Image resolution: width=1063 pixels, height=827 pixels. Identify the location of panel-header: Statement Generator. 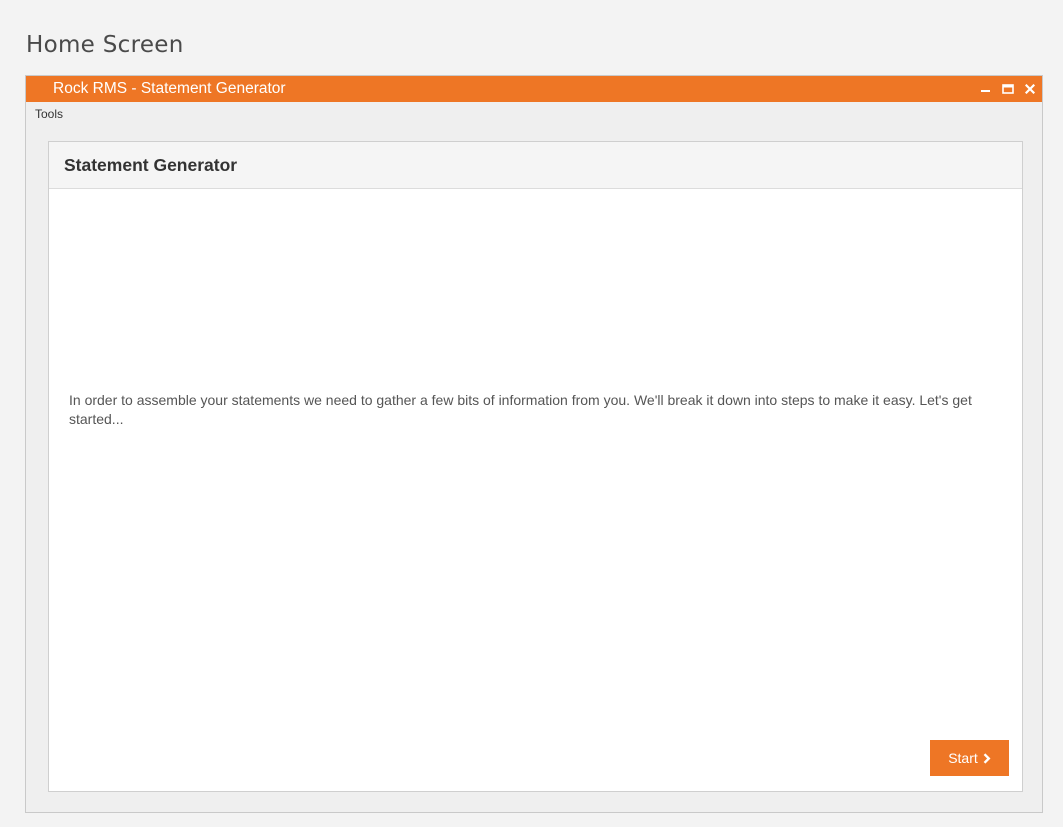
(535, 165).